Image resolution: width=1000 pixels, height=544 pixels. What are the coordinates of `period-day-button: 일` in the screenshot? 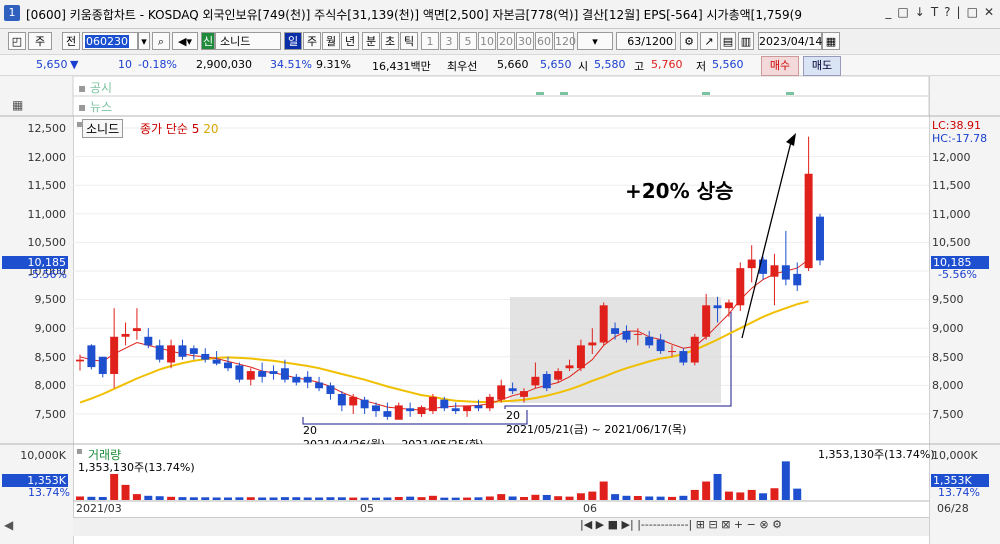 It's located at (293, 41).